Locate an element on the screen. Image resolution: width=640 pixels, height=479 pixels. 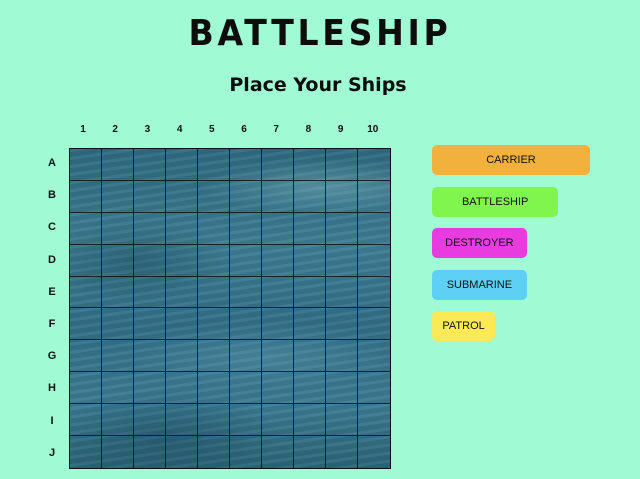
board-cell-d6 is located at coordinates (246, 260).